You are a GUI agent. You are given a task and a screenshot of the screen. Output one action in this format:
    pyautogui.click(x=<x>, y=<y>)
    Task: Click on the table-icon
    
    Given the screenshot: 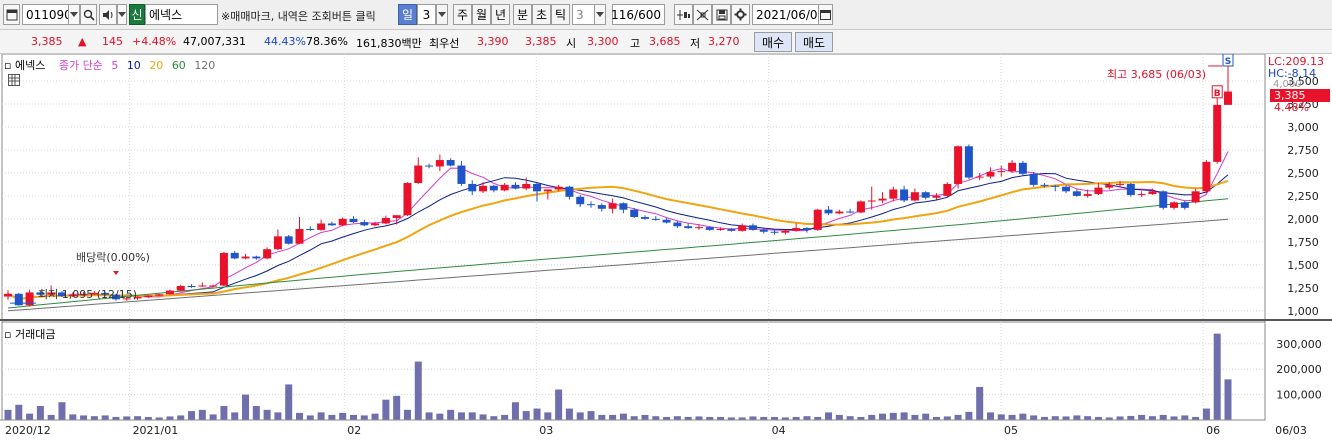 What is the action you would take?
    pyautogui.click(x=14, y=80)
    